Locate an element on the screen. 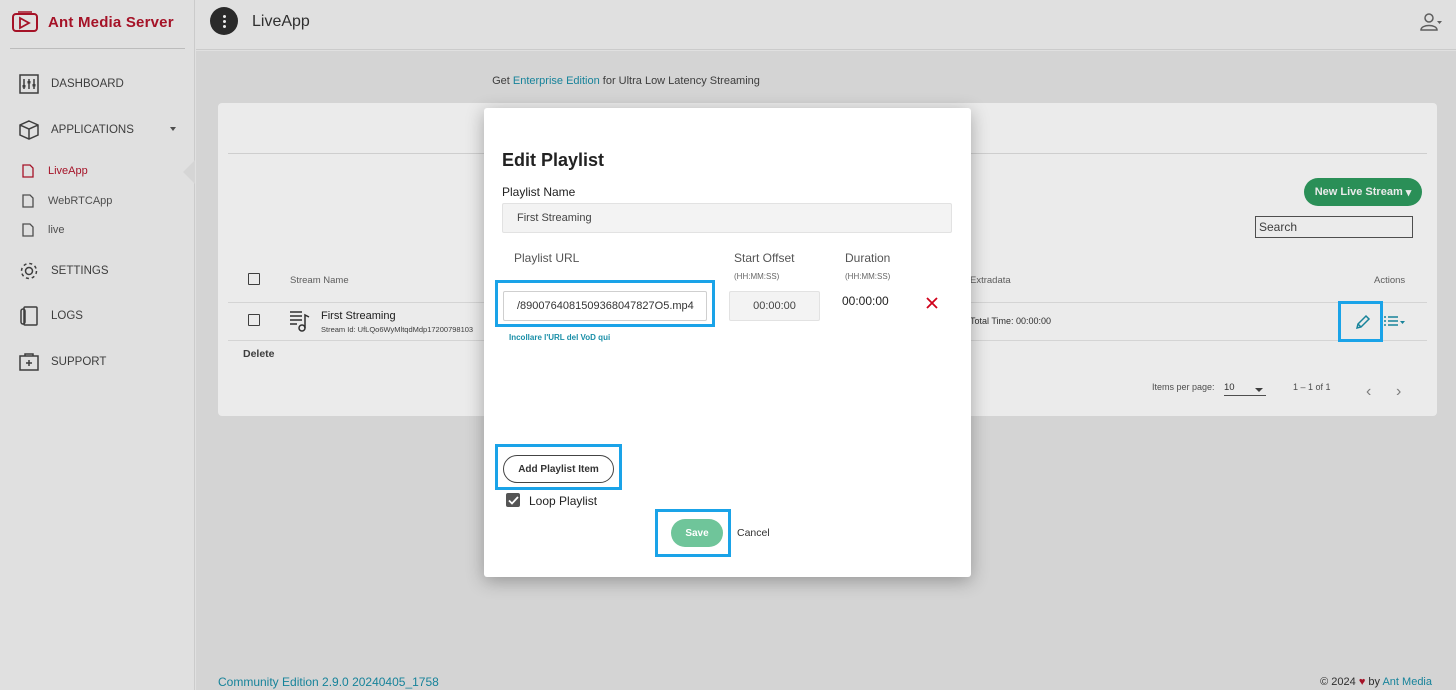 The image size is (1456, 690). duration-format: (HH:MM:SS) is located at coordinates (868, 276).